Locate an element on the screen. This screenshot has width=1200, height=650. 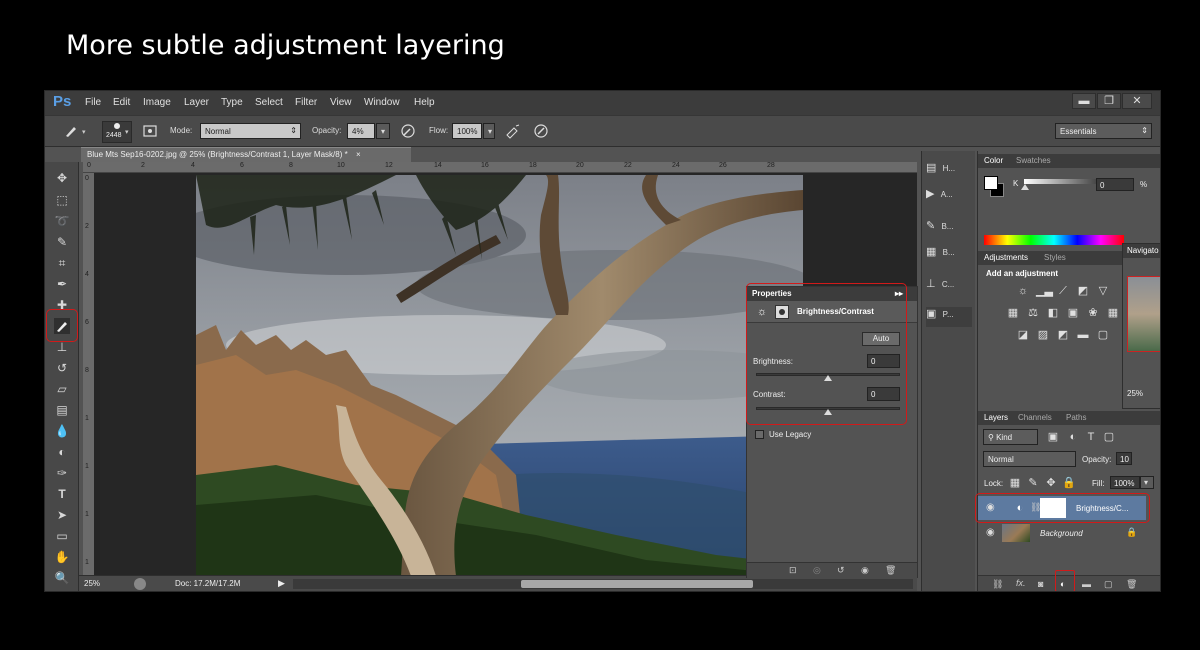
blend-mode-select: Normal is located at coordinates (1029, 459).